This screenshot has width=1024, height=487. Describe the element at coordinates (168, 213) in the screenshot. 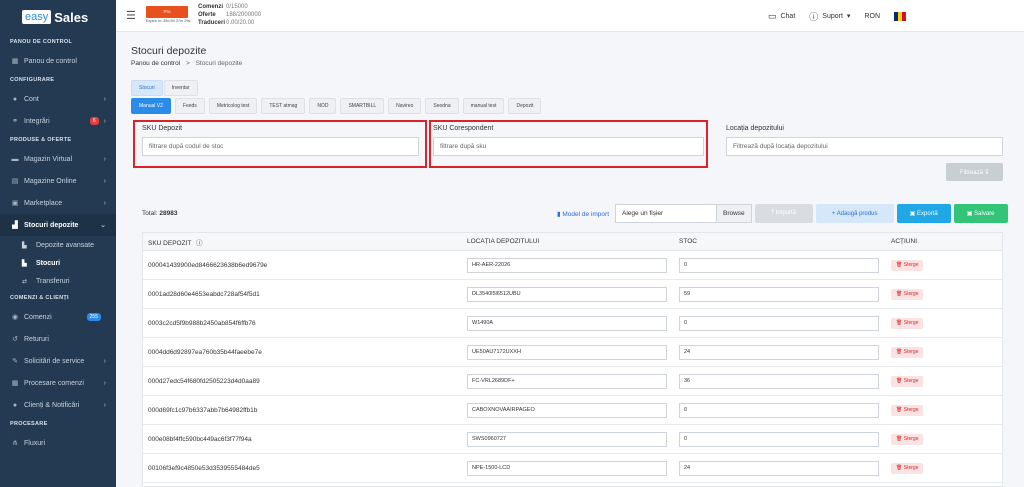

I see `total-value: 28983` at that location.